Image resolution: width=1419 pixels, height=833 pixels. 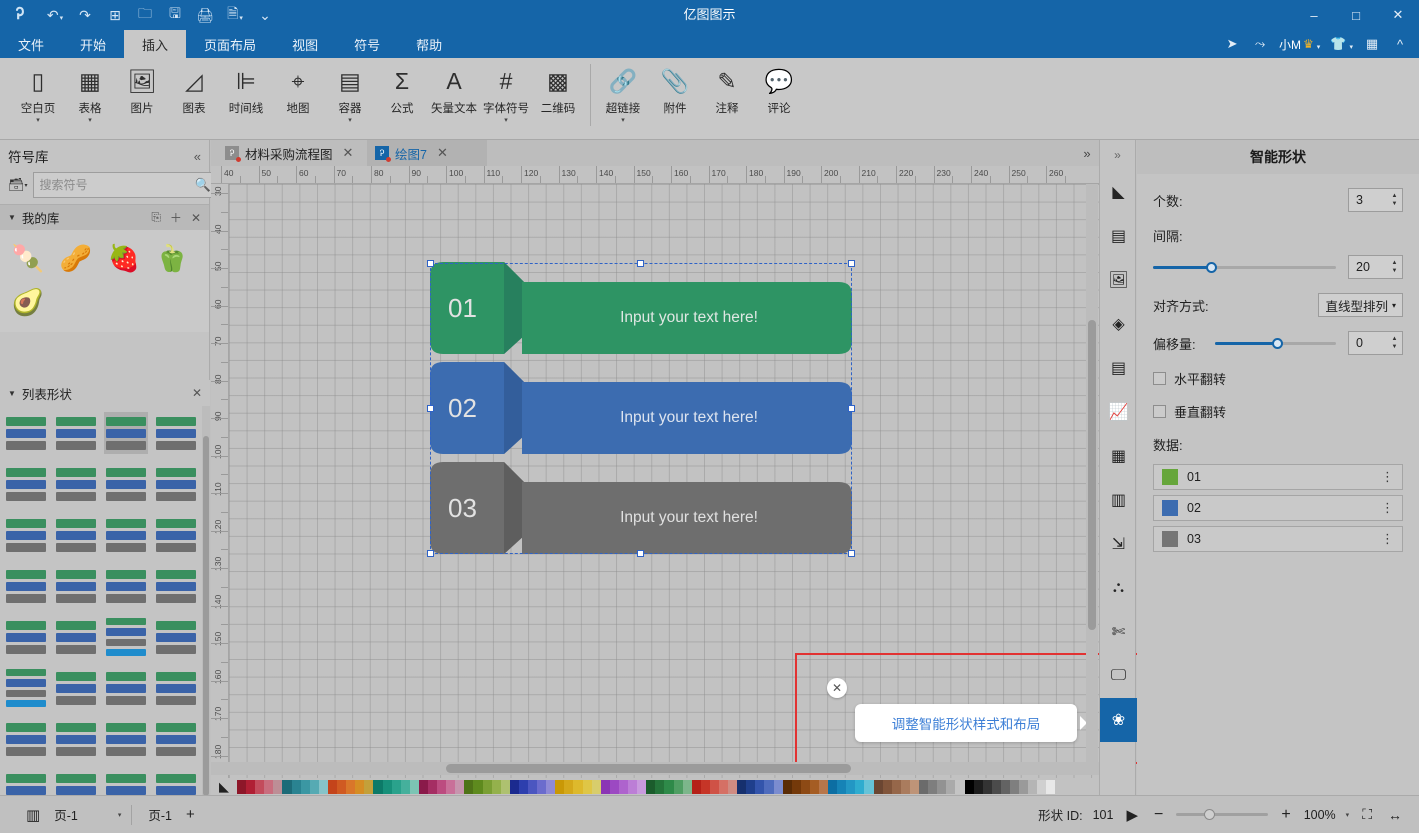 What do you see at coordinates (55, 15) in the screenshot?
I see `undo-button: ↶ ▾` at bounding box center [55, 15].